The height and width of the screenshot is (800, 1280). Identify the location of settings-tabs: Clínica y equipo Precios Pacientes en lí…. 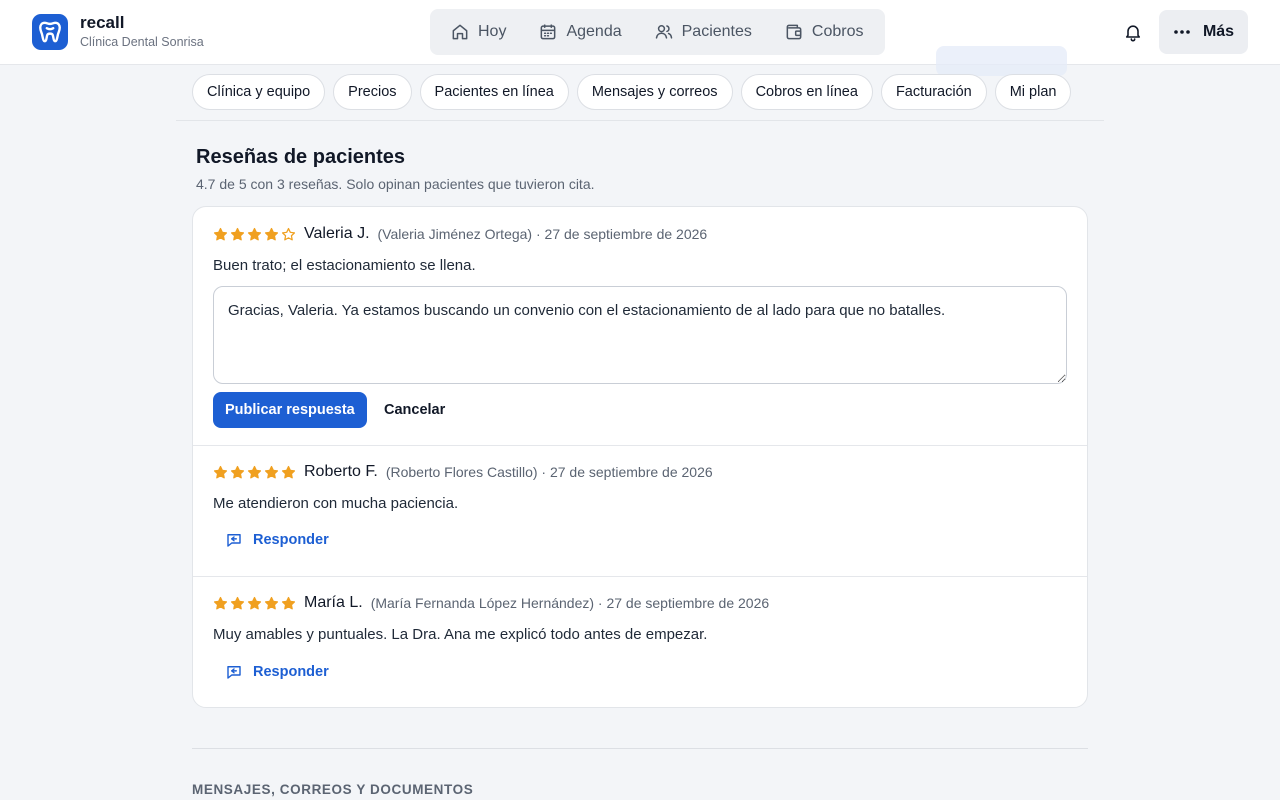
(632, 92).